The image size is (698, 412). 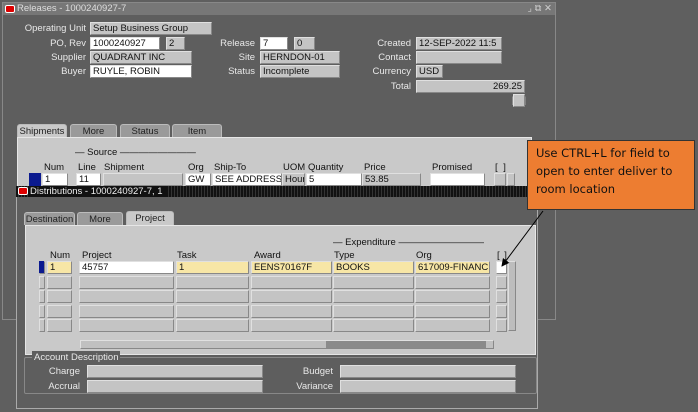 I want to click on callout-arrow, so click(x=522, y=238).